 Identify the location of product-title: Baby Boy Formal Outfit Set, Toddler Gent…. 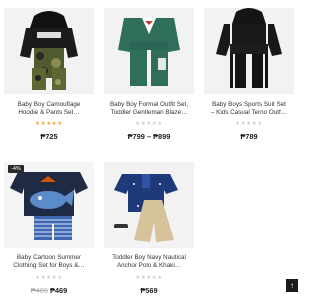
(149, 109).